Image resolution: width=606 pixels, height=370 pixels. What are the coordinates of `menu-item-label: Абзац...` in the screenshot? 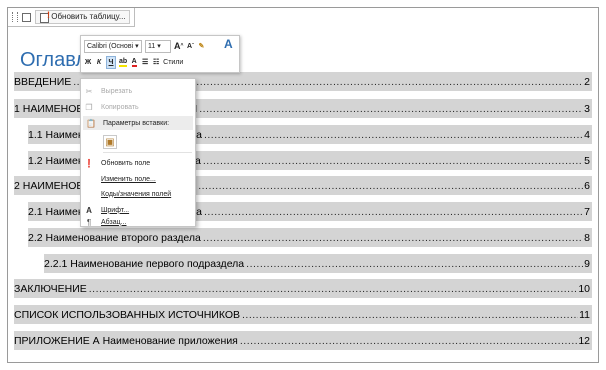 It's located at (114, 222).